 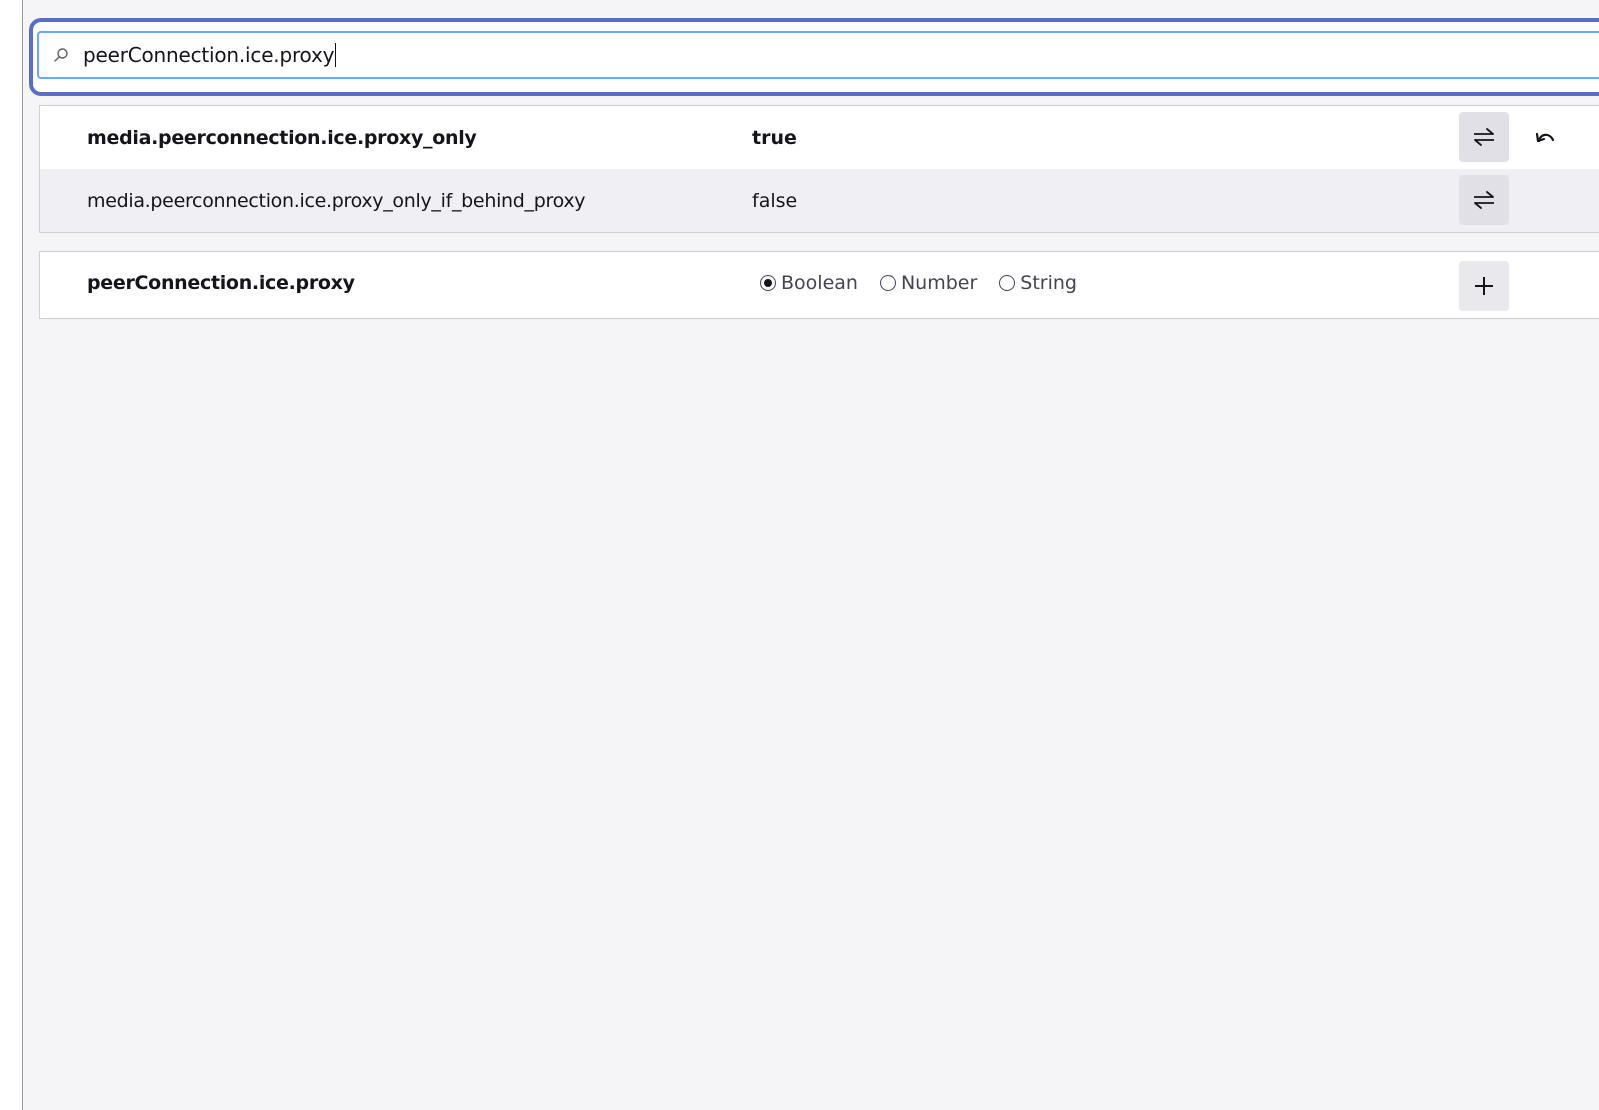 I want to click on search-input-value: peerConnection.ice.proxy, so click(x=209, y=55).